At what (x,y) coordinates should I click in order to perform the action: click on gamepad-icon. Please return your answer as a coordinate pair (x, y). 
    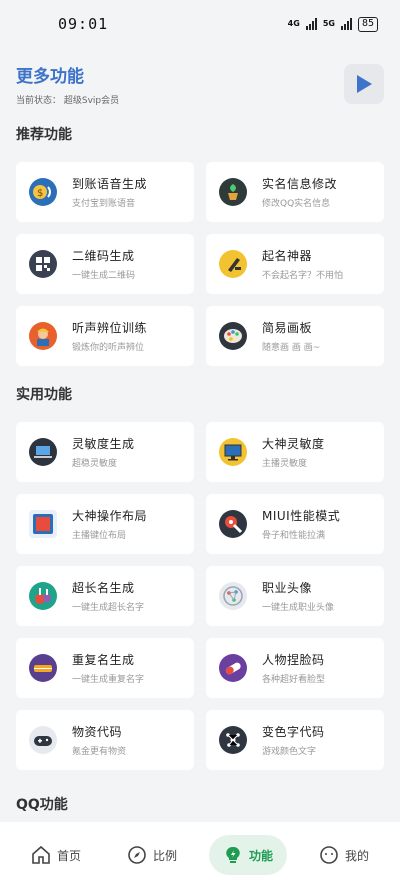
    Looking at the image, I should click on (43, 740).